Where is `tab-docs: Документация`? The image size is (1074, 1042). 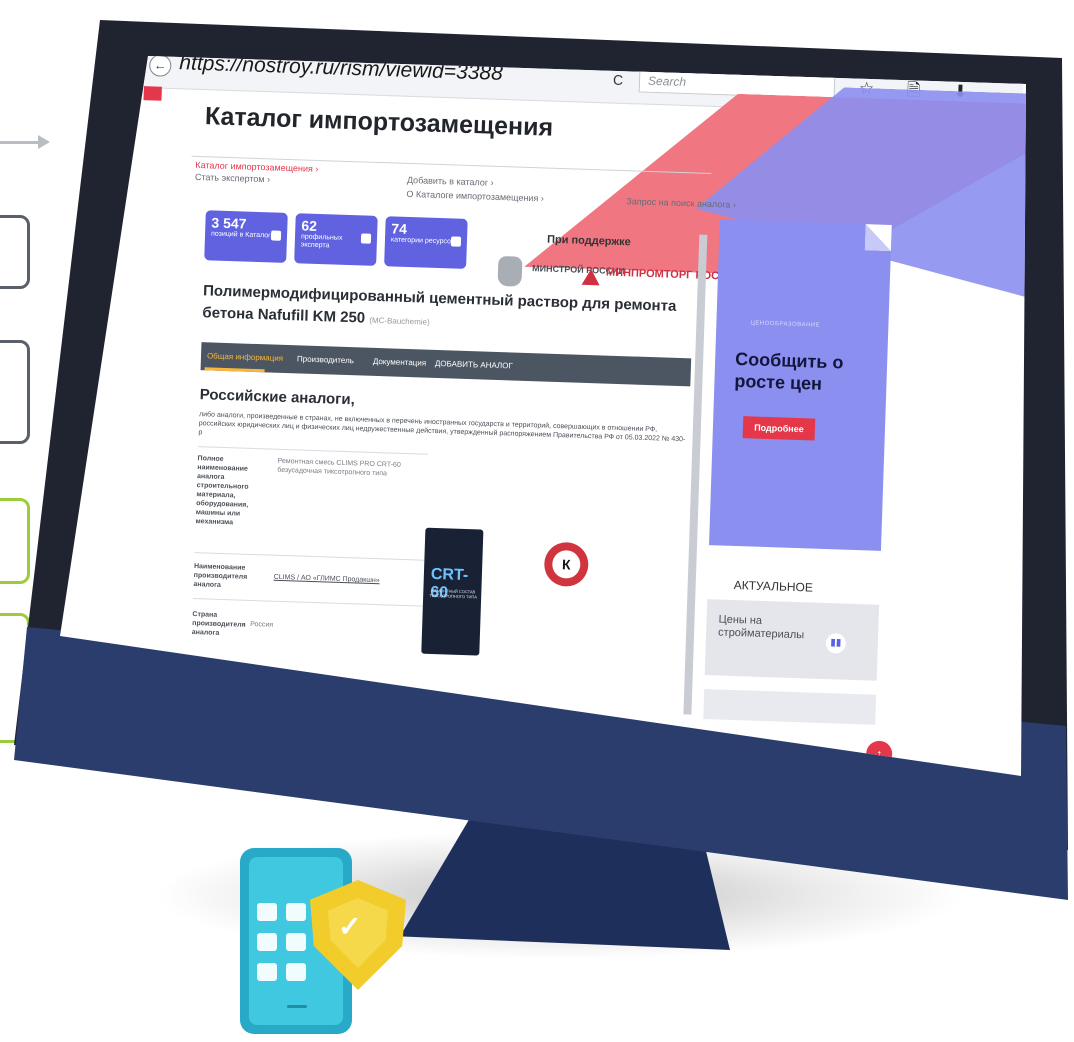
tab-docs: Документация is located at coordinates (400, 362).